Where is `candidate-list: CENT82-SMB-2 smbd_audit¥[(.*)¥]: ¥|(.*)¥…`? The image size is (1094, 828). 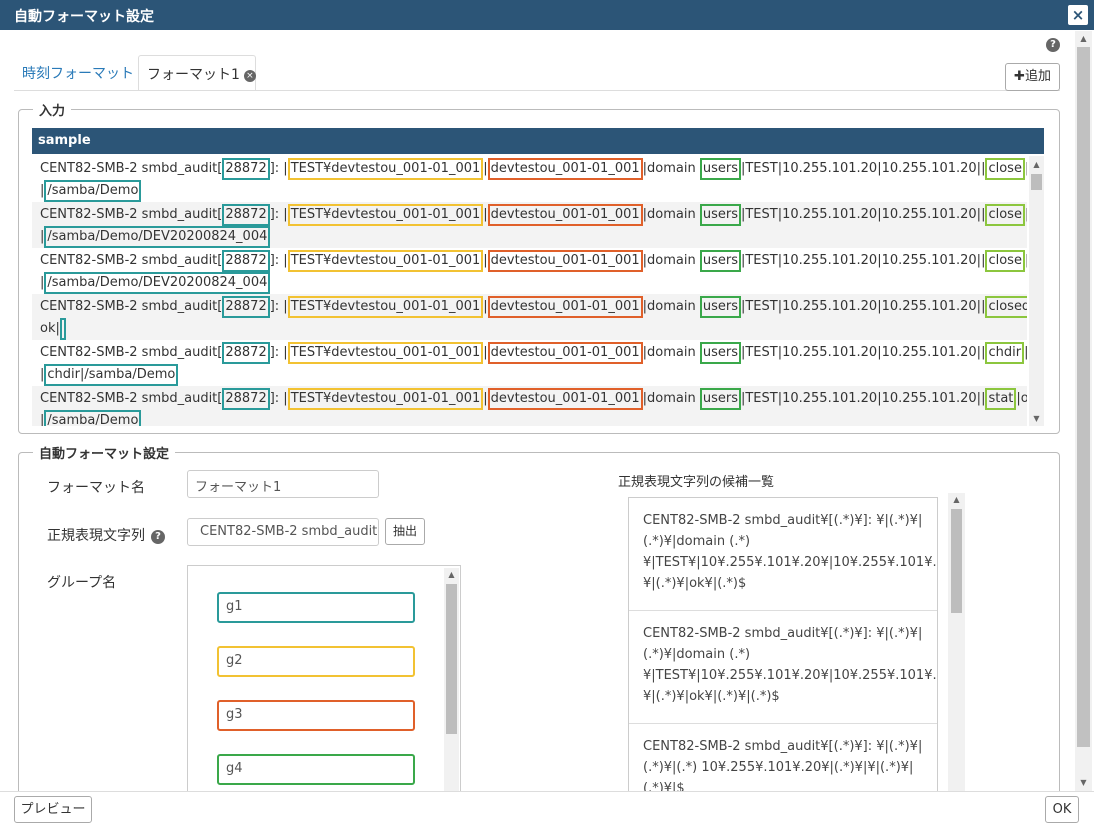
candidate-list: CENT82-SMB-2 smbd_audit¥[(.*)¥]: ¥|(.*)¥… is located at coordinates (783, 647).